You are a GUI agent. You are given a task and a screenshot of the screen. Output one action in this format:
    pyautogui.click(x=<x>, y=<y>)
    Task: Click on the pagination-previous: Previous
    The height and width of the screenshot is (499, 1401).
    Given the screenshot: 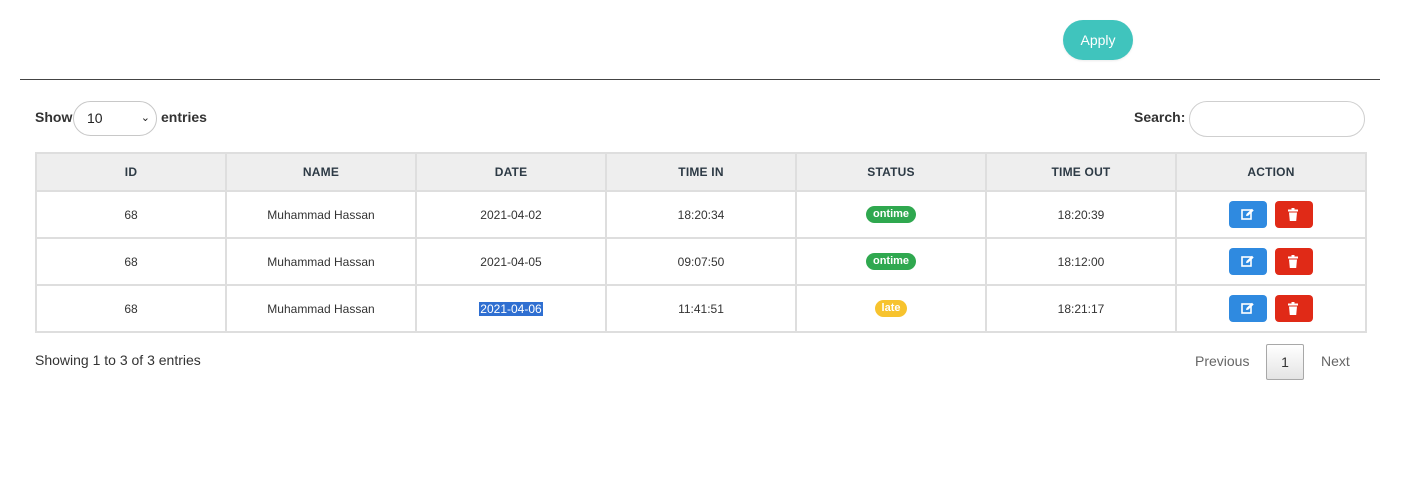 What is the action you would take?
    pyautogui.click(x=1222, y=361)
    